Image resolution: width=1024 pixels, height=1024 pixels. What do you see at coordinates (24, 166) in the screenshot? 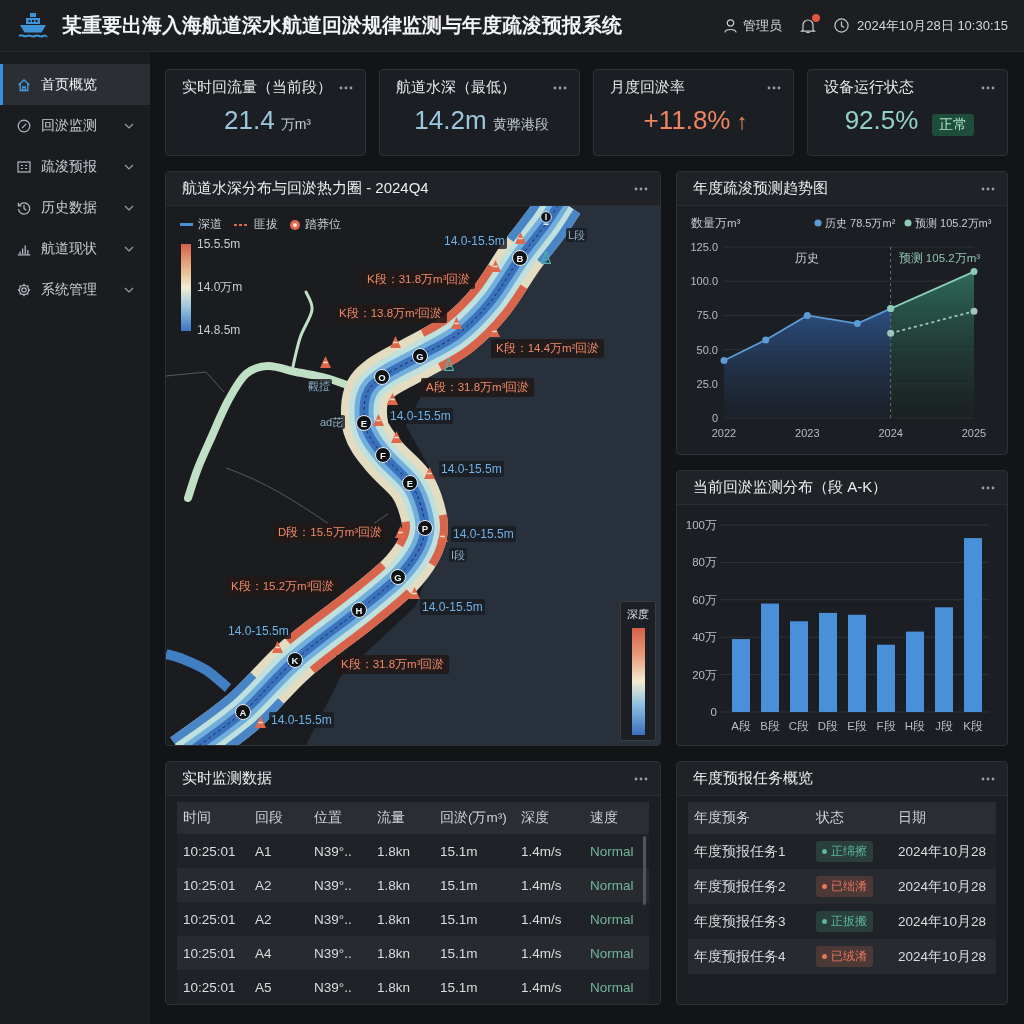
I see `grid-panel-icon` at bounding box center [24, 166].